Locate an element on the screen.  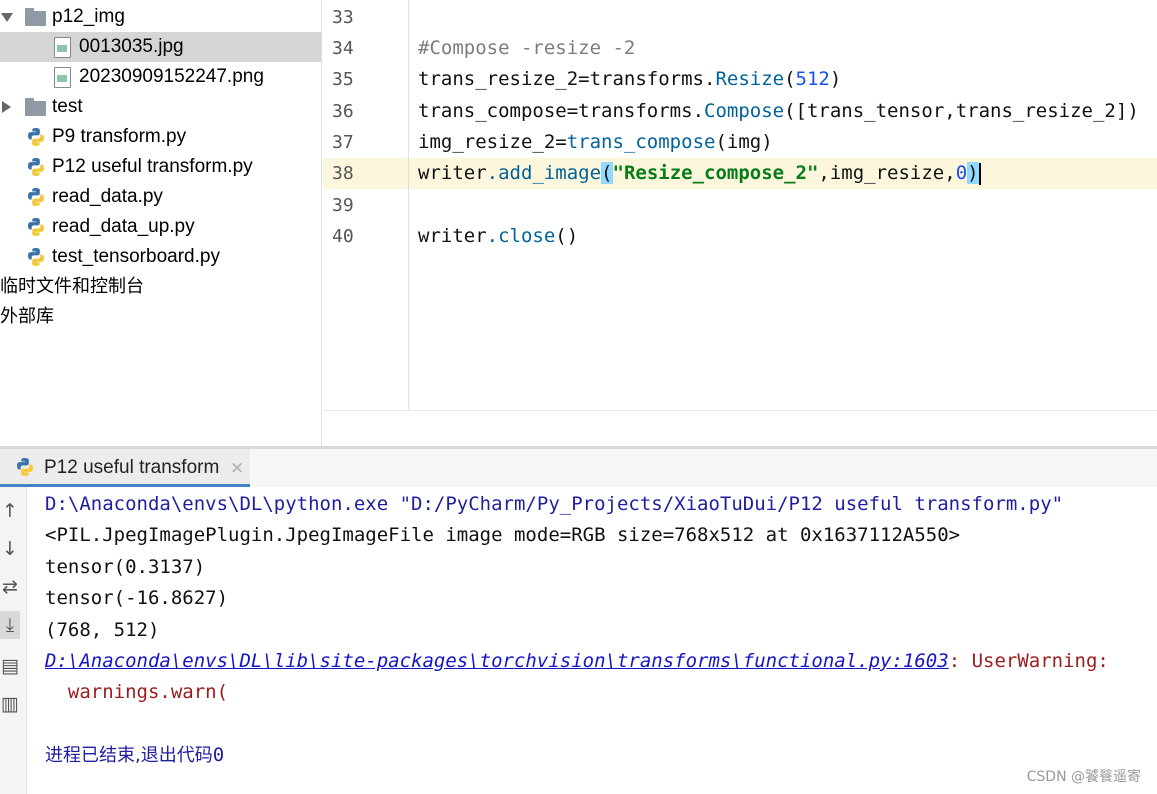
code-string: "Resize_compose_2" is located at coordinates (715, 173).